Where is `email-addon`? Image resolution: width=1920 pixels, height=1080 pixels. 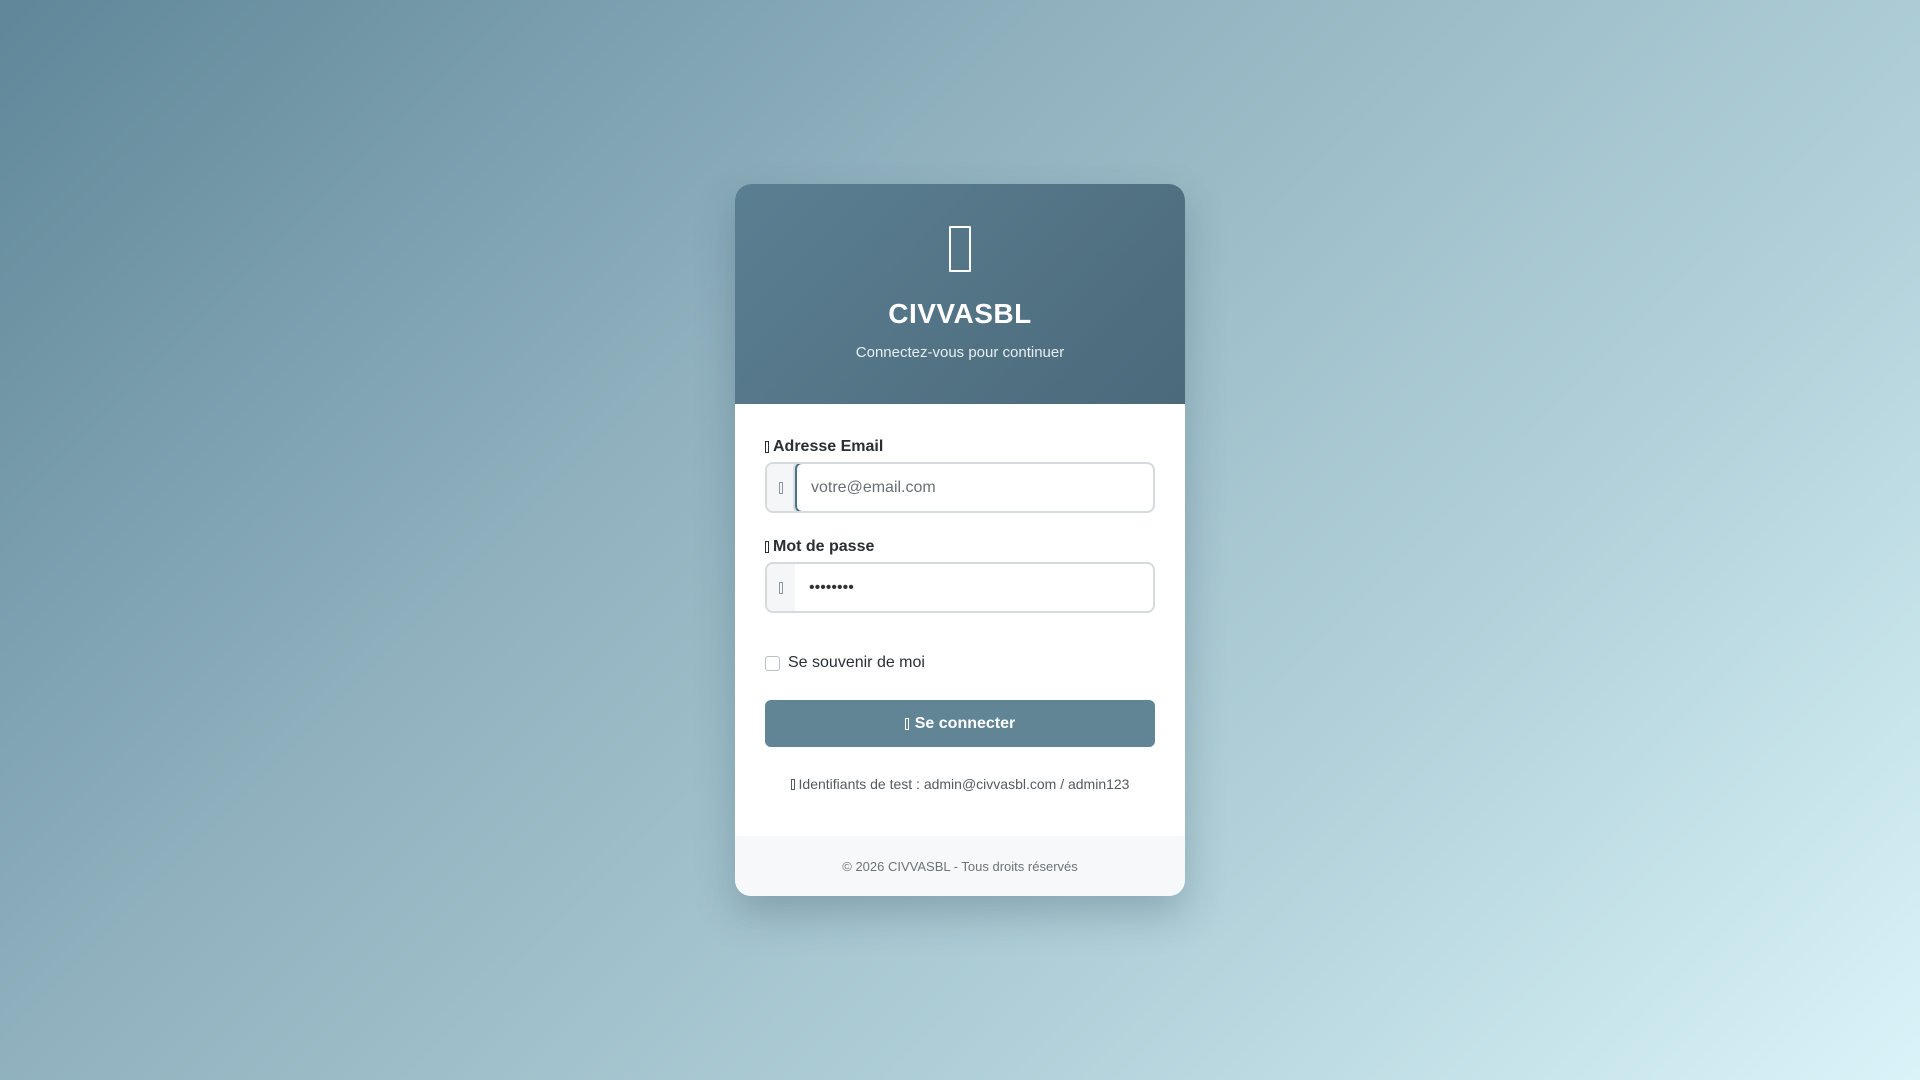 email-addon is located at coordinates (781, 487).